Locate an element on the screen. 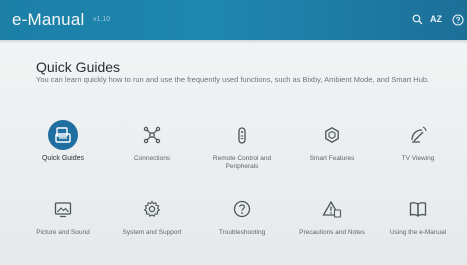 This screenshot has width=467, height=265. app-title: e-Manual is located at coordinates (48, 19).